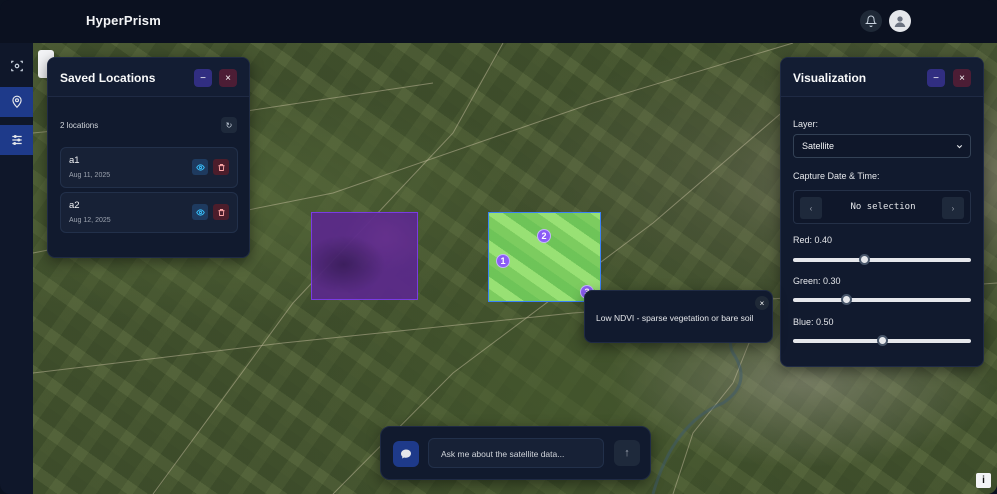 This screenshot has height=494, width=997. I want to click on panel-header: Visualization − ×, so click(882, 77).